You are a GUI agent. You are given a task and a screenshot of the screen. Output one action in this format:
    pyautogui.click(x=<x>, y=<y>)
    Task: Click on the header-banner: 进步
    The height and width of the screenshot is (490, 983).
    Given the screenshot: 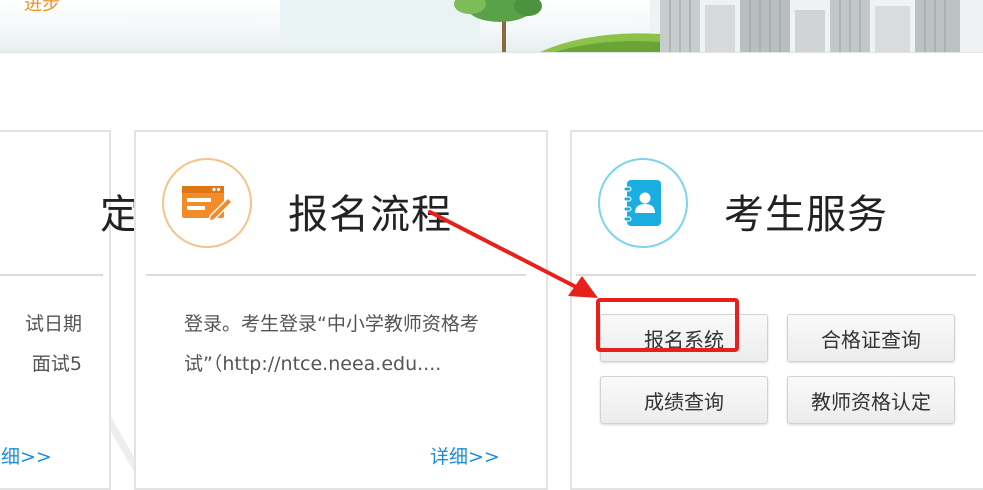 What is the action you would take?
    pyautogui.click(x=491, y=26)
    